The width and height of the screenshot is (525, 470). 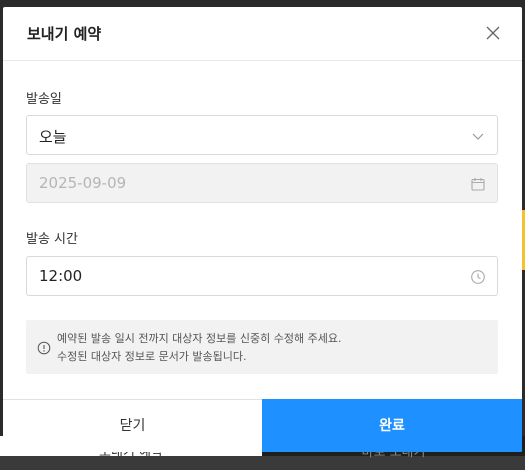 What do you see at coordinates (132, 426) in the screenshot?
I see `close-button: 닫기` at bounding box center [132, 426].